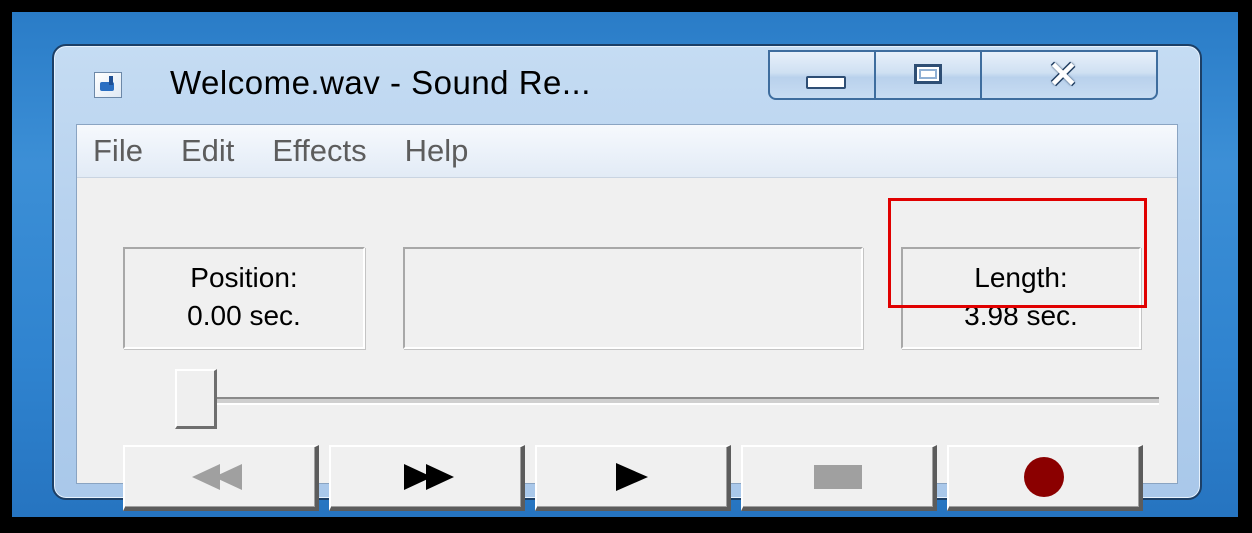 The image size is (1252, 533). I want to click on play-icon, so click(632, 477).